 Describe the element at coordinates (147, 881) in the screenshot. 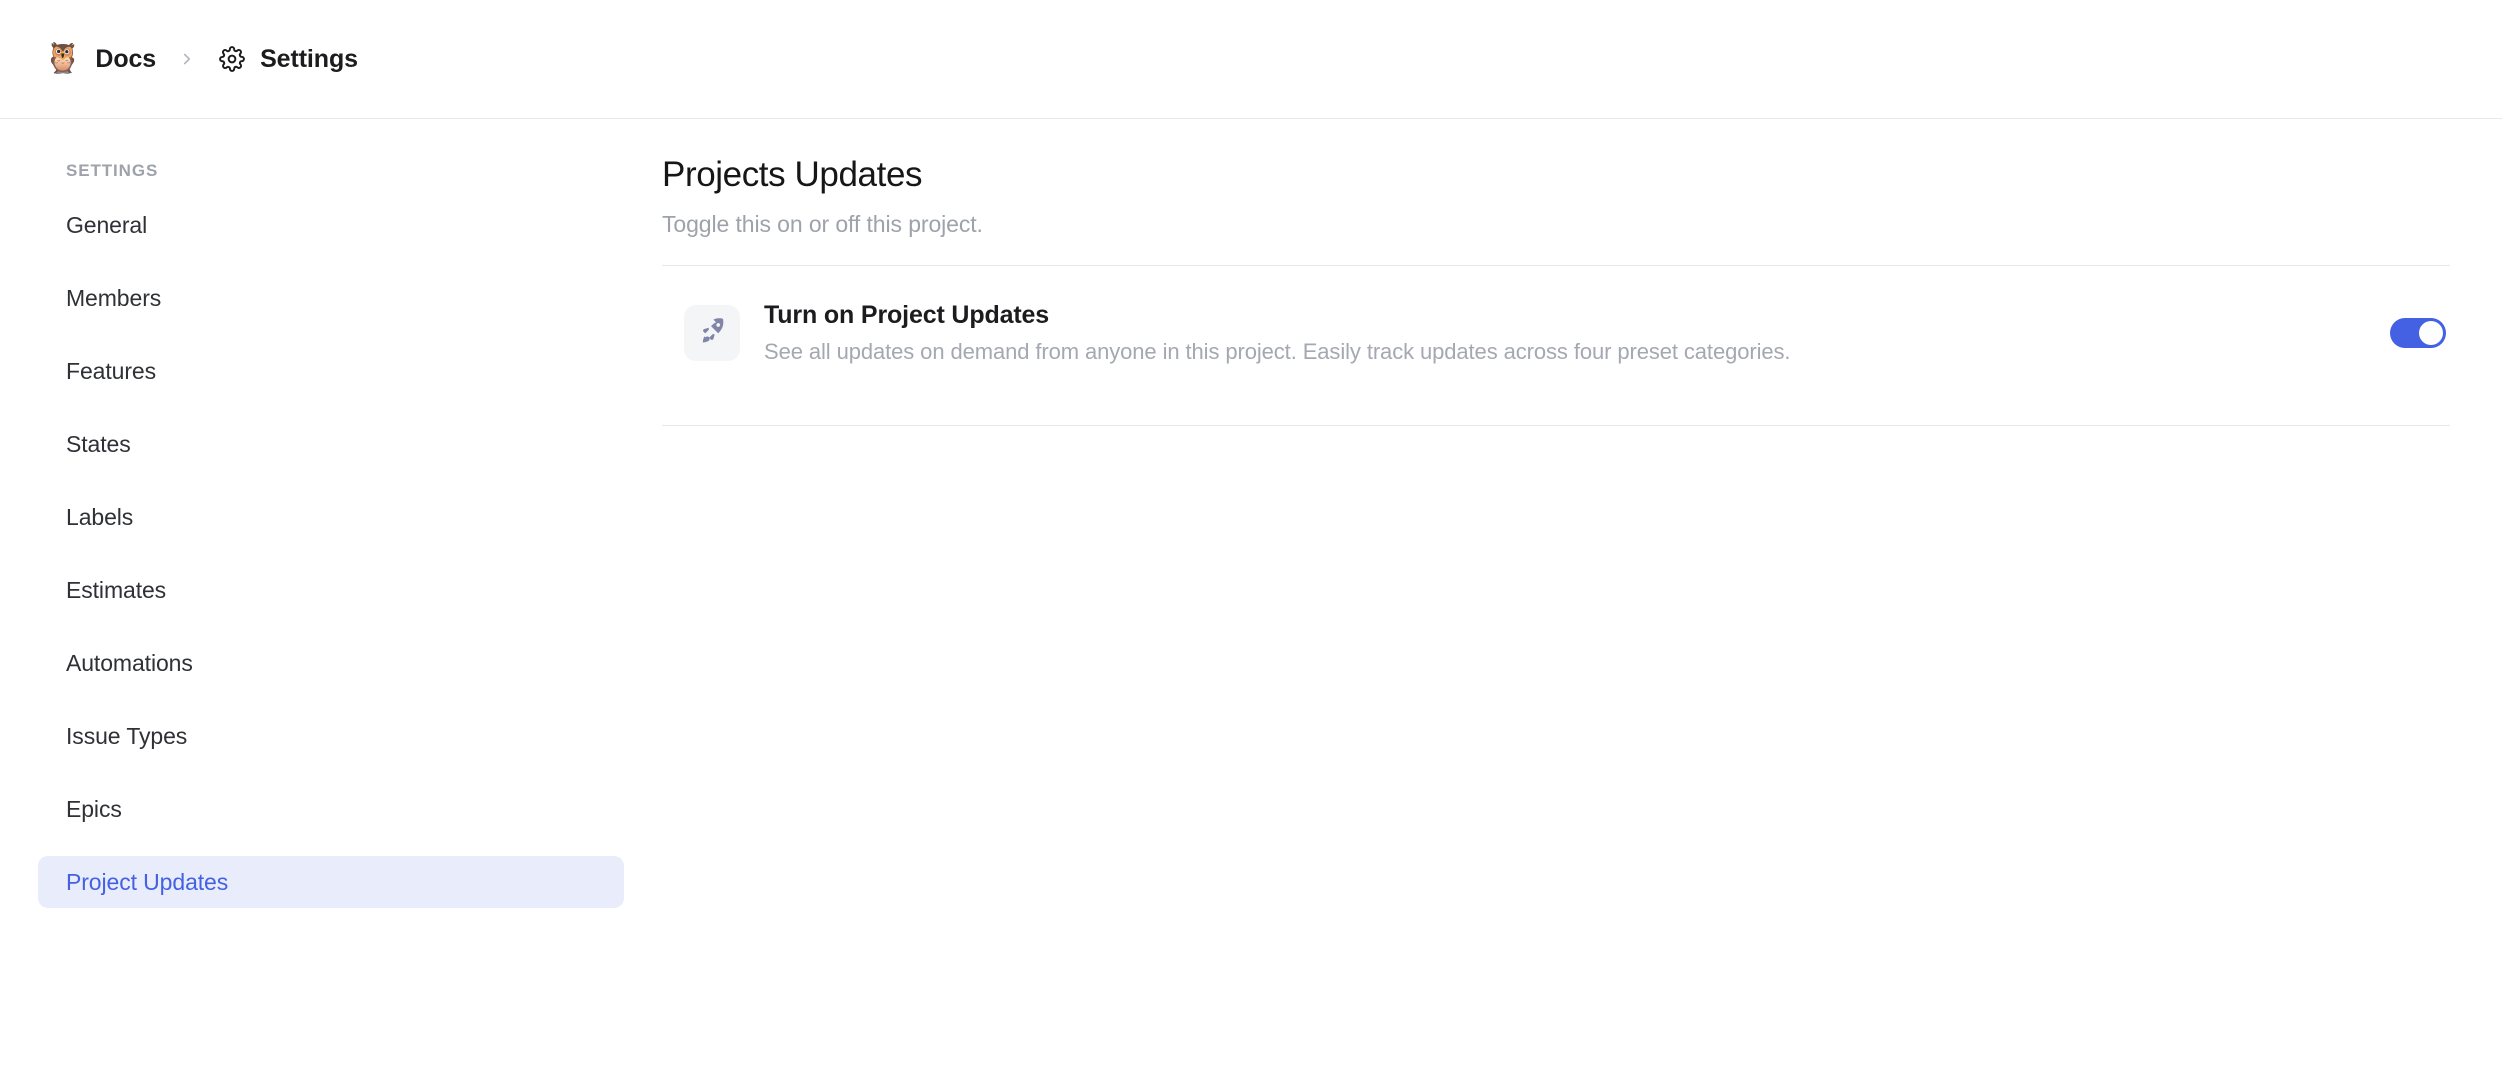

I see `sidebar-item-label: Project Updates` at that location.